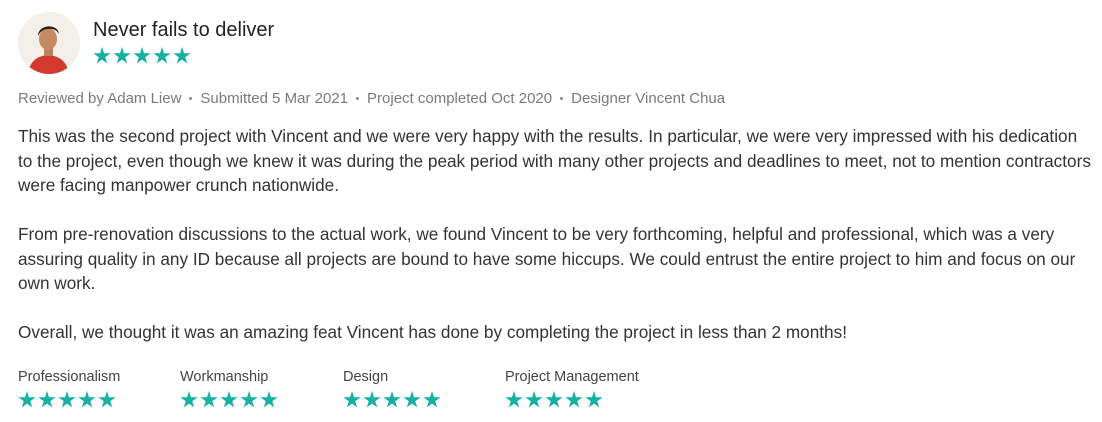  I want to click on designer-name: Designer Vincent Chua, so click(648, 98).